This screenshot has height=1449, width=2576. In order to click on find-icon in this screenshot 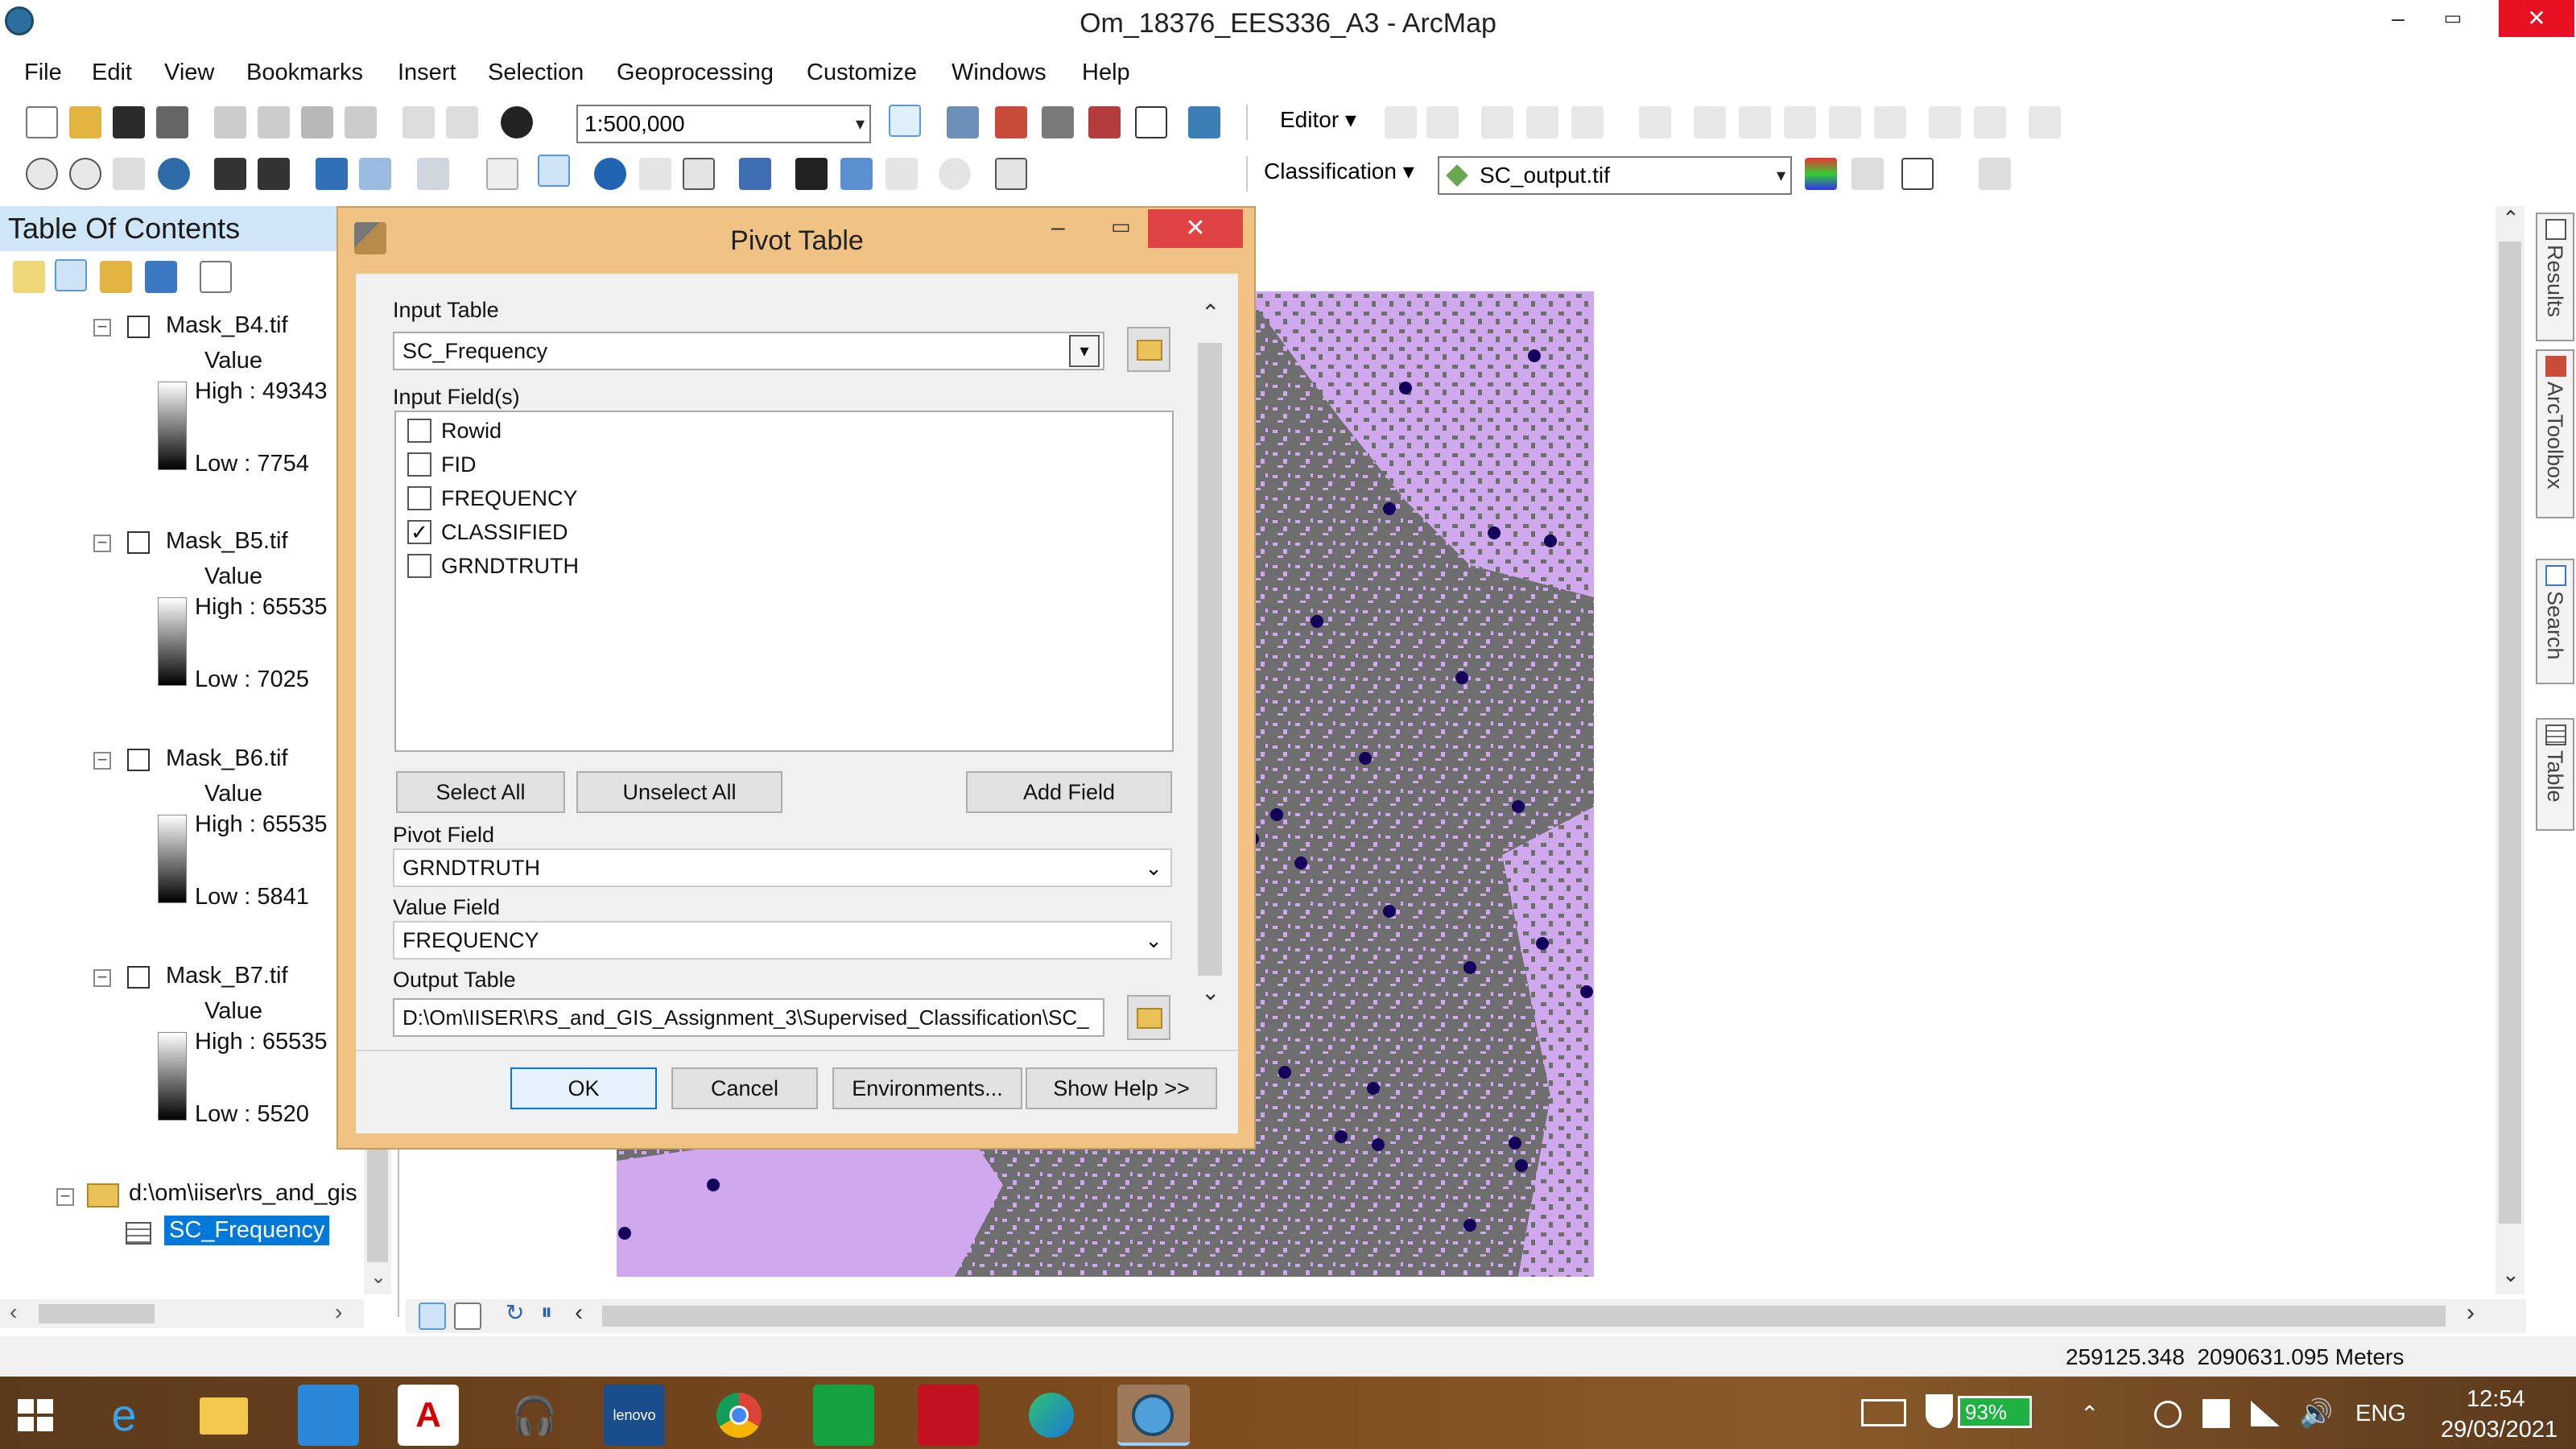, I will do `click(811, 174)`.